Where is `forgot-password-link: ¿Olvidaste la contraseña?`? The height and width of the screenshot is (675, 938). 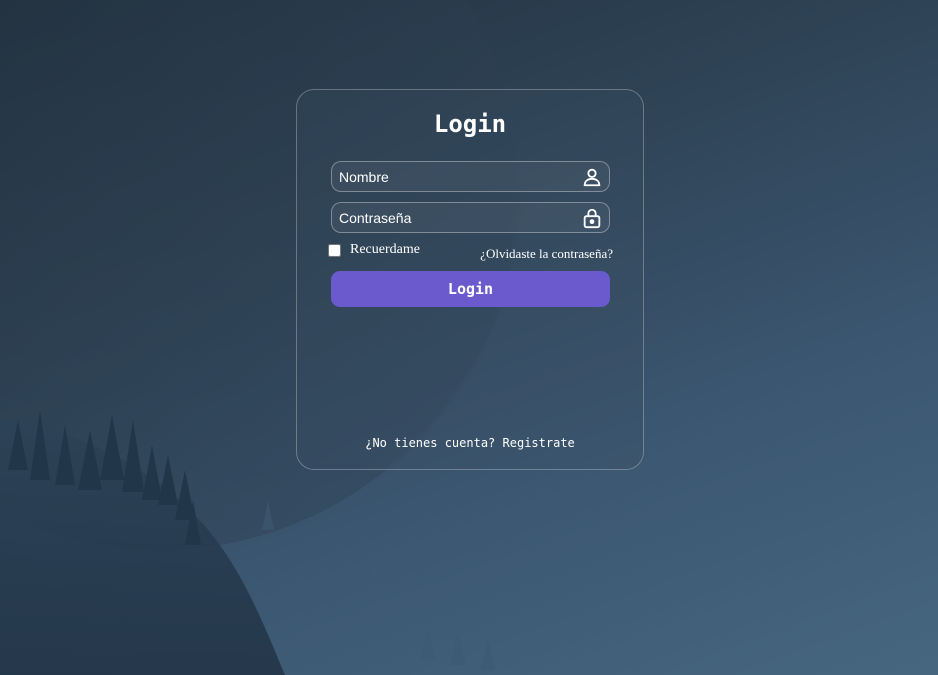 forgot-password-link: ¿Olvidaste la contraseña? is located at coordinates (546, 254).